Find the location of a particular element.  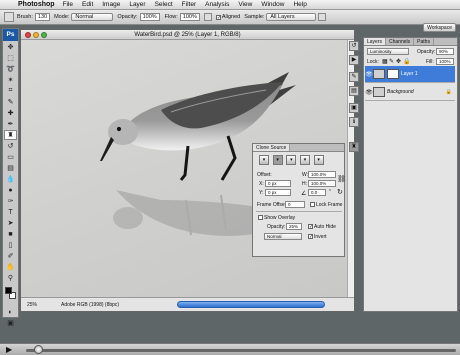

dock-history-icon: ↺ is located at coordinates (354, 46).